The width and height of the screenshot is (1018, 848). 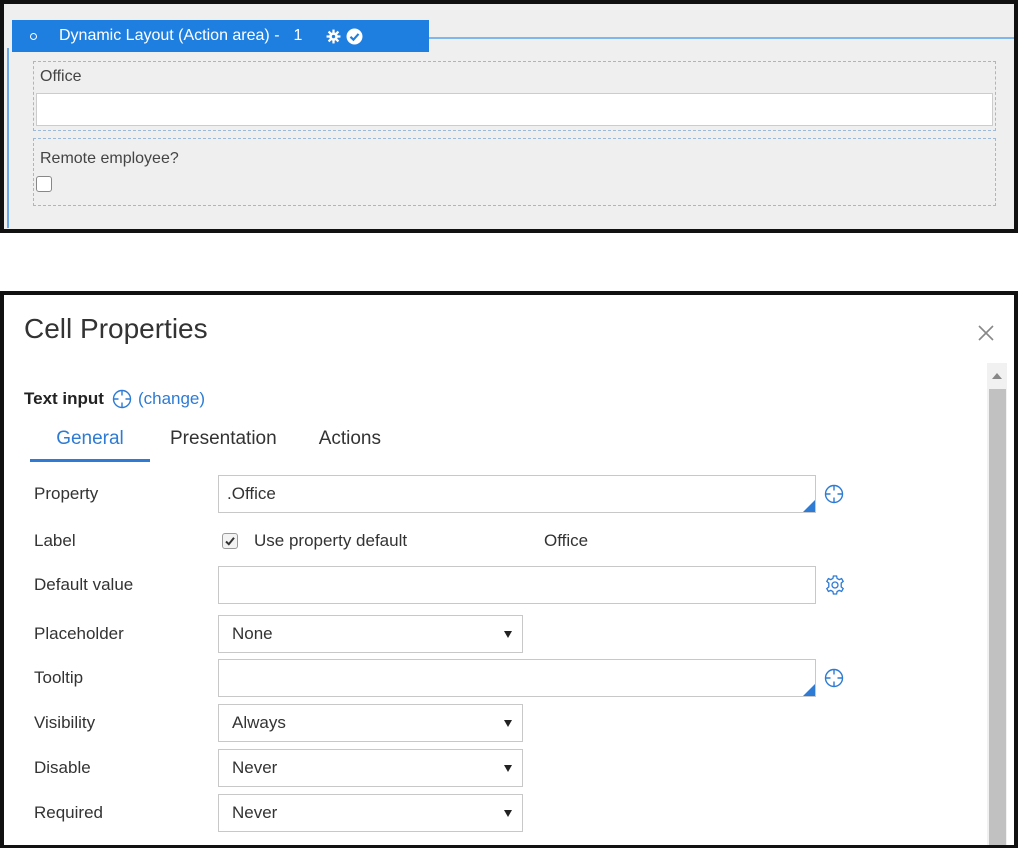 What do you see at coordinates (79, 633) in the screenshot?
I see `placeholder-label: Placeholder` at bounding box center [79, 633].